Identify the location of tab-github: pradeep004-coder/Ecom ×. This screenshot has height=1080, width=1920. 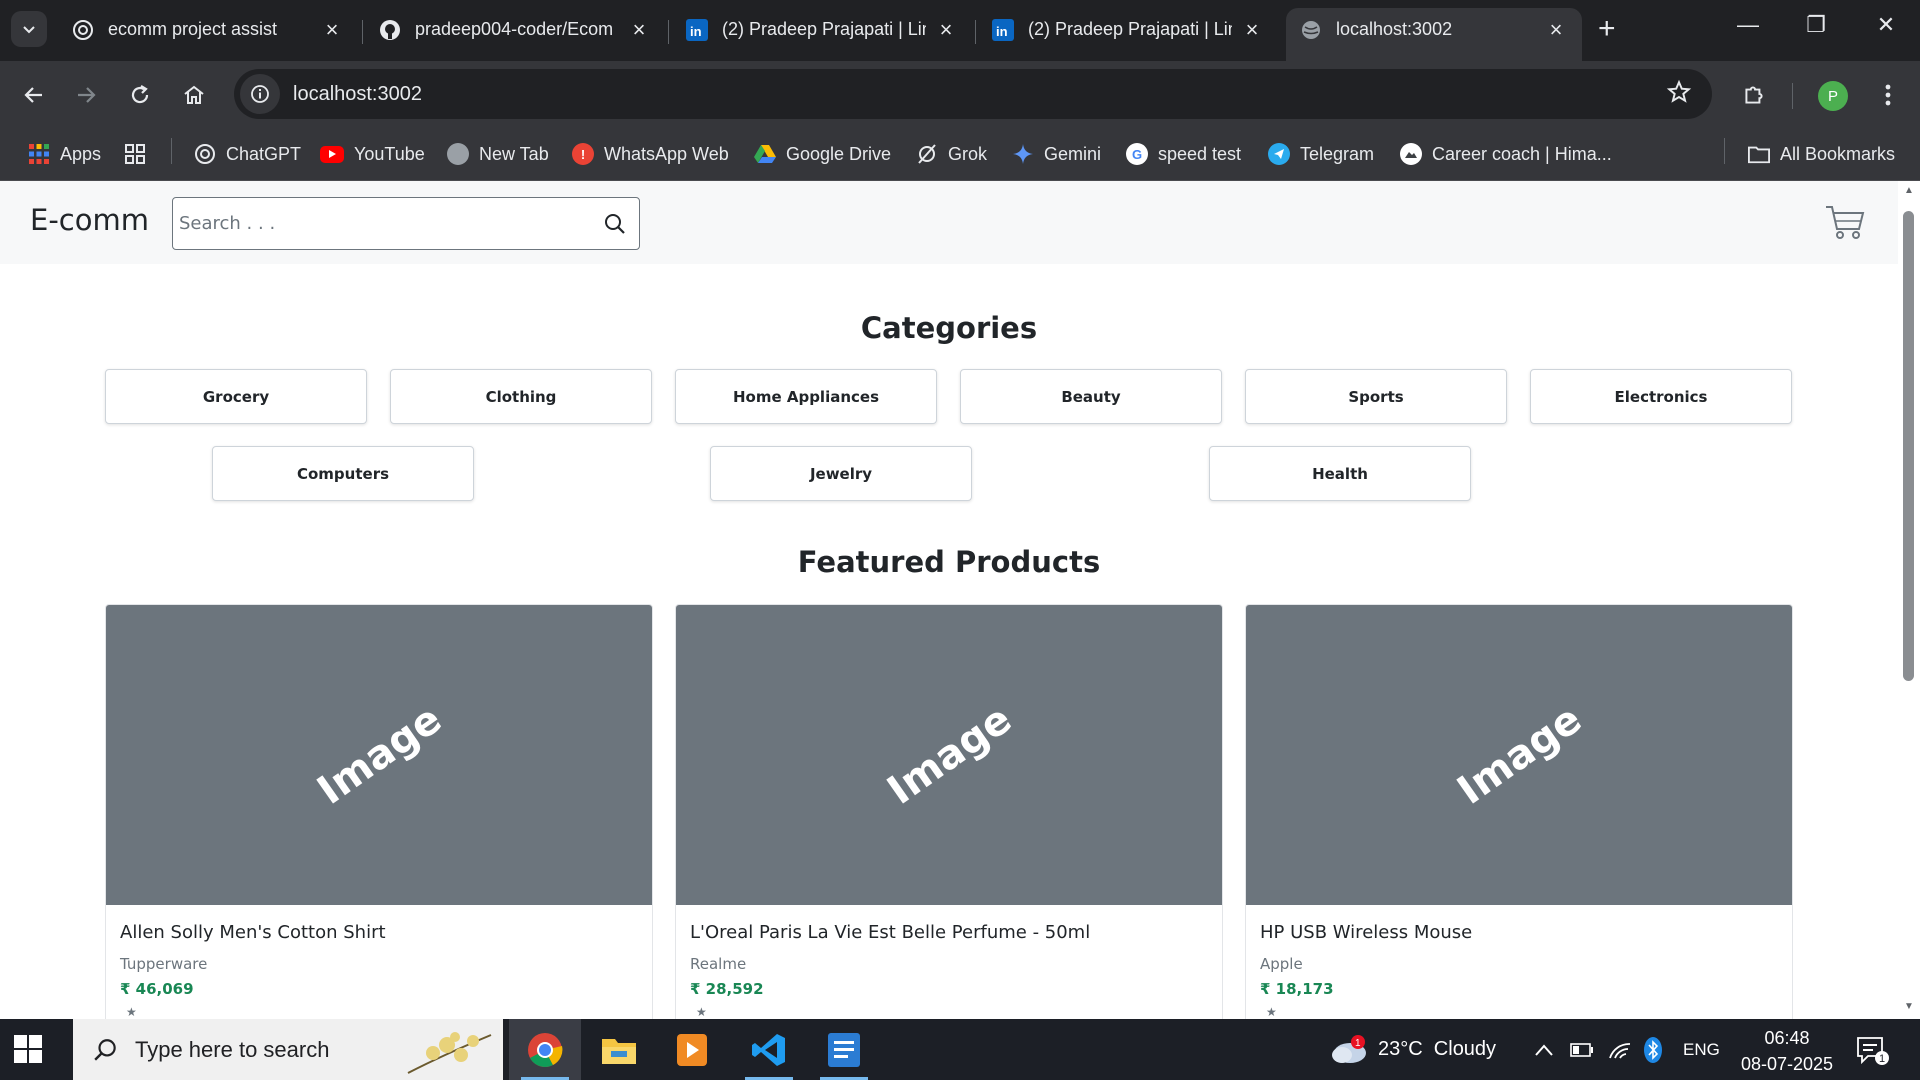
(515, 34).